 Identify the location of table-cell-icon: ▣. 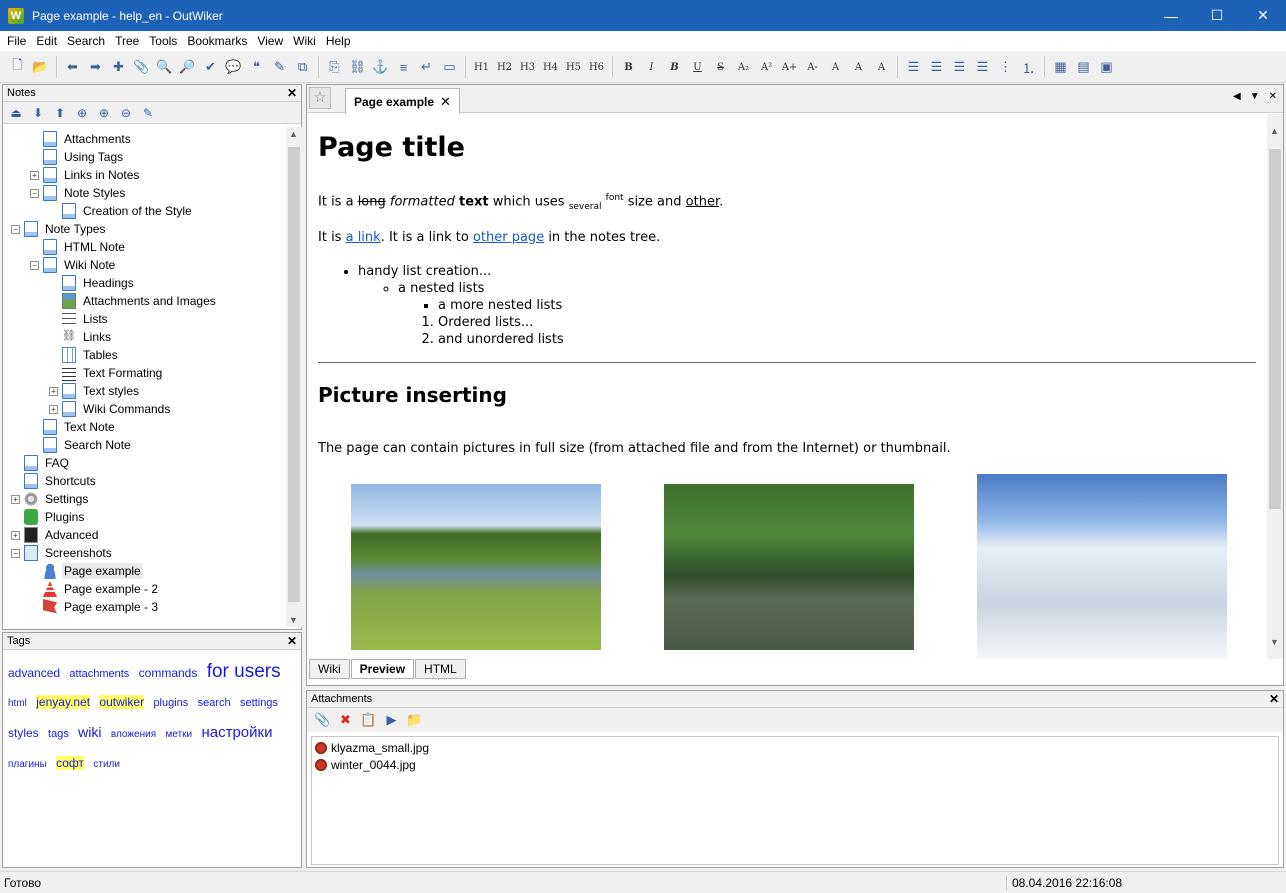
(1106, 67).